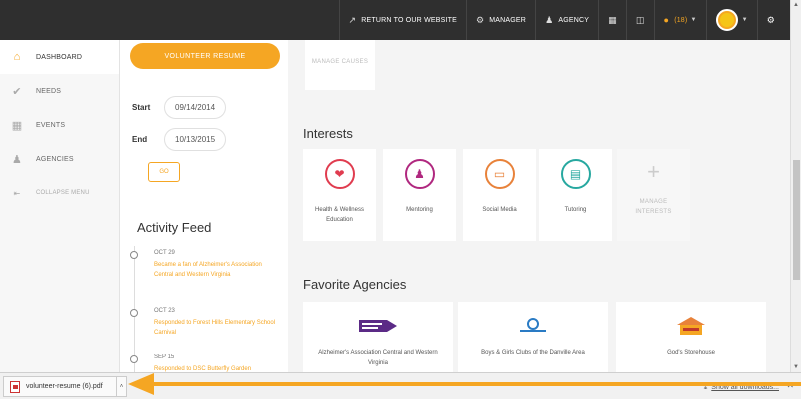  What do you see at coordinates (666, 20) in the screenshot?
I see `bell-icon: ●` at bounding box center [666, 20].